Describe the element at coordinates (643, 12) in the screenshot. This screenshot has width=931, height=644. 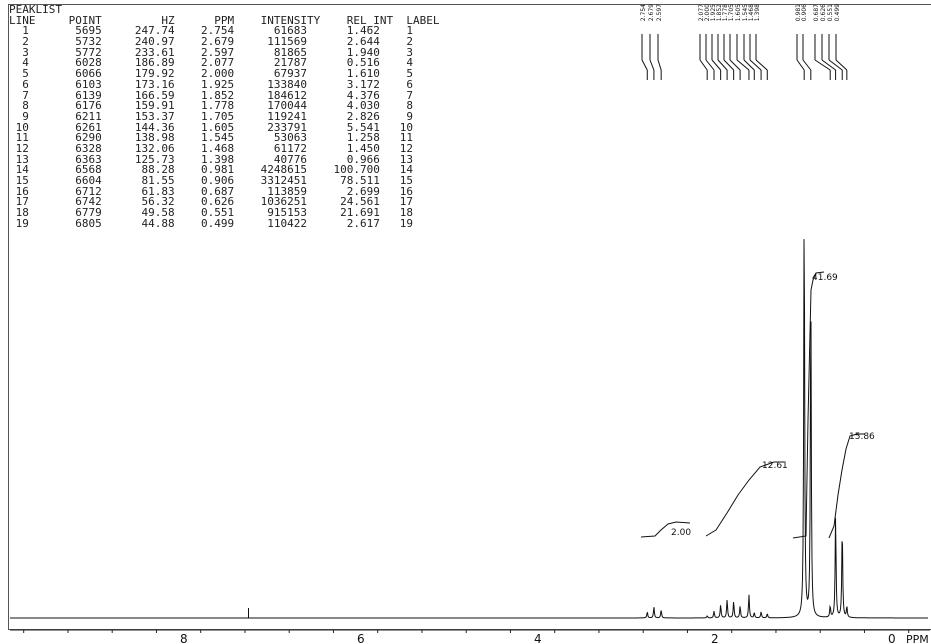
I see `peak-label: 2.754` at that location.